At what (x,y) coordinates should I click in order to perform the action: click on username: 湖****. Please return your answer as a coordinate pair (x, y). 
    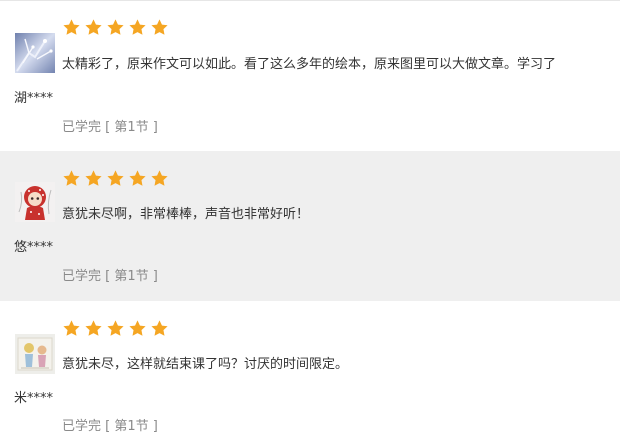
    Looking at the image, I should click on (34, 98).